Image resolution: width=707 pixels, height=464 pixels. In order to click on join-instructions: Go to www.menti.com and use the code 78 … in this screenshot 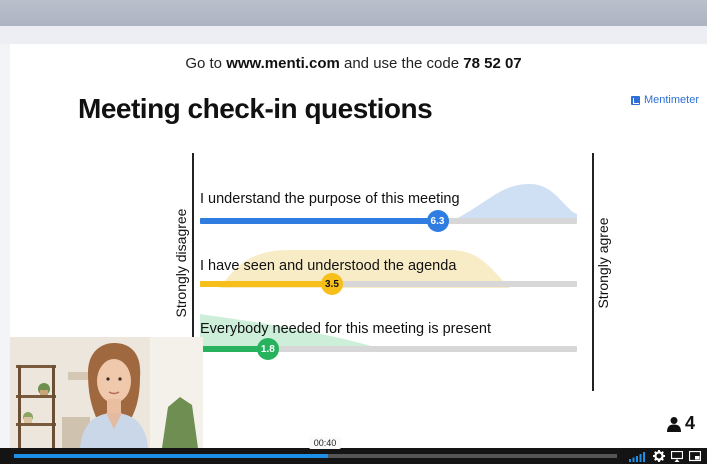, I will do `click(353, 63)`.